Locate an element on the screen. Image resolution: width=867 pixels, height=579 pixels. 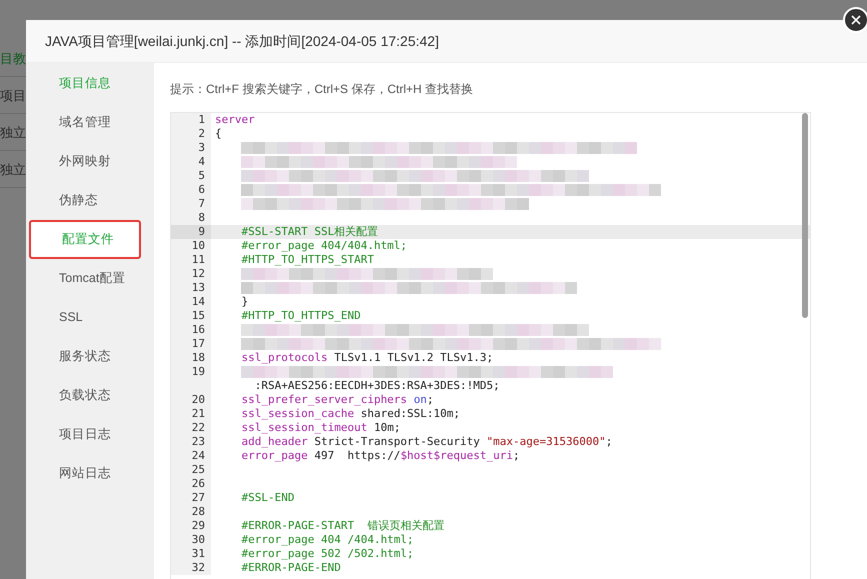
code-comment: #ERROR-PAGE-END is located at coordinates (290, 568).